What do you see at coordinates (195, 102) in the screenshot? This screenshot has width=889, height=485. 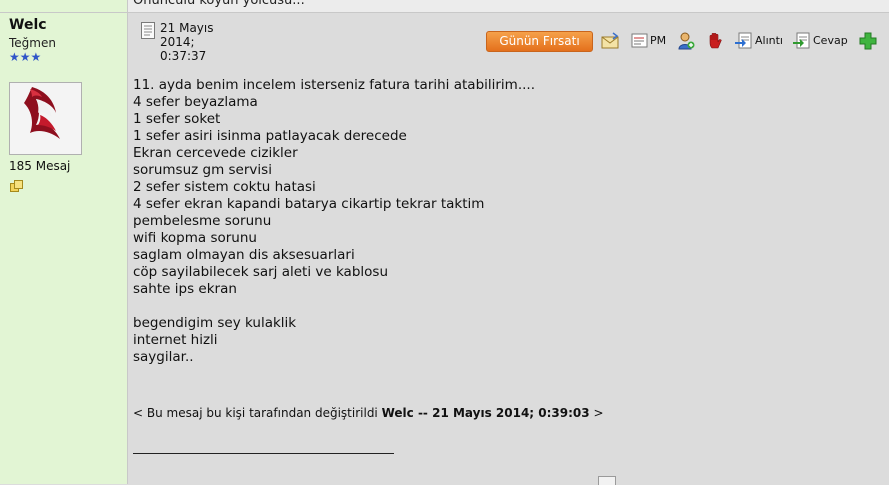 I see `post-body-line: 4 sefer beyazlama` at bounding box center [195, 102].